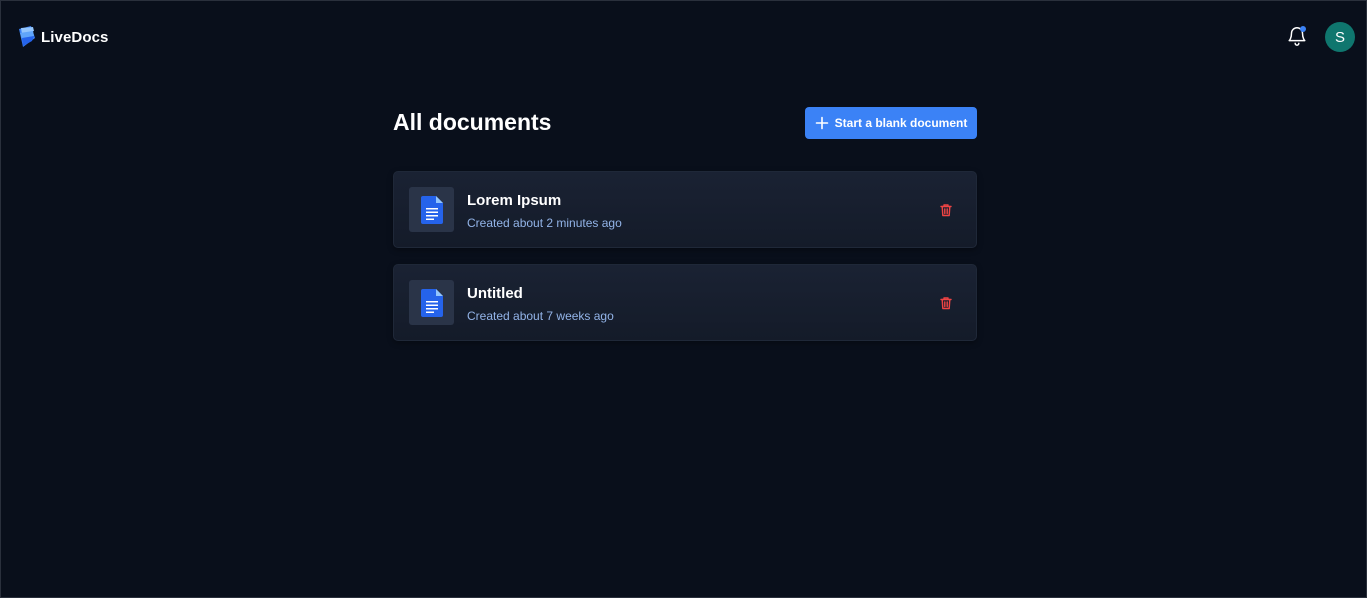 The image size is (1367, 598). Describe the element at coordinates (75, 37) in the screenshot. I see `app-name: LiveDocs` at that location.